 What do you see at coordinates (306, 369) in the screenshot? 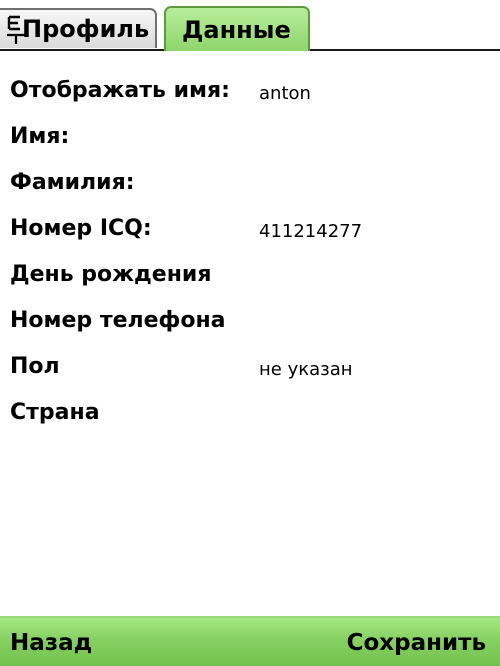
I see `field-value: не указан` at bounding box center [306, 369].